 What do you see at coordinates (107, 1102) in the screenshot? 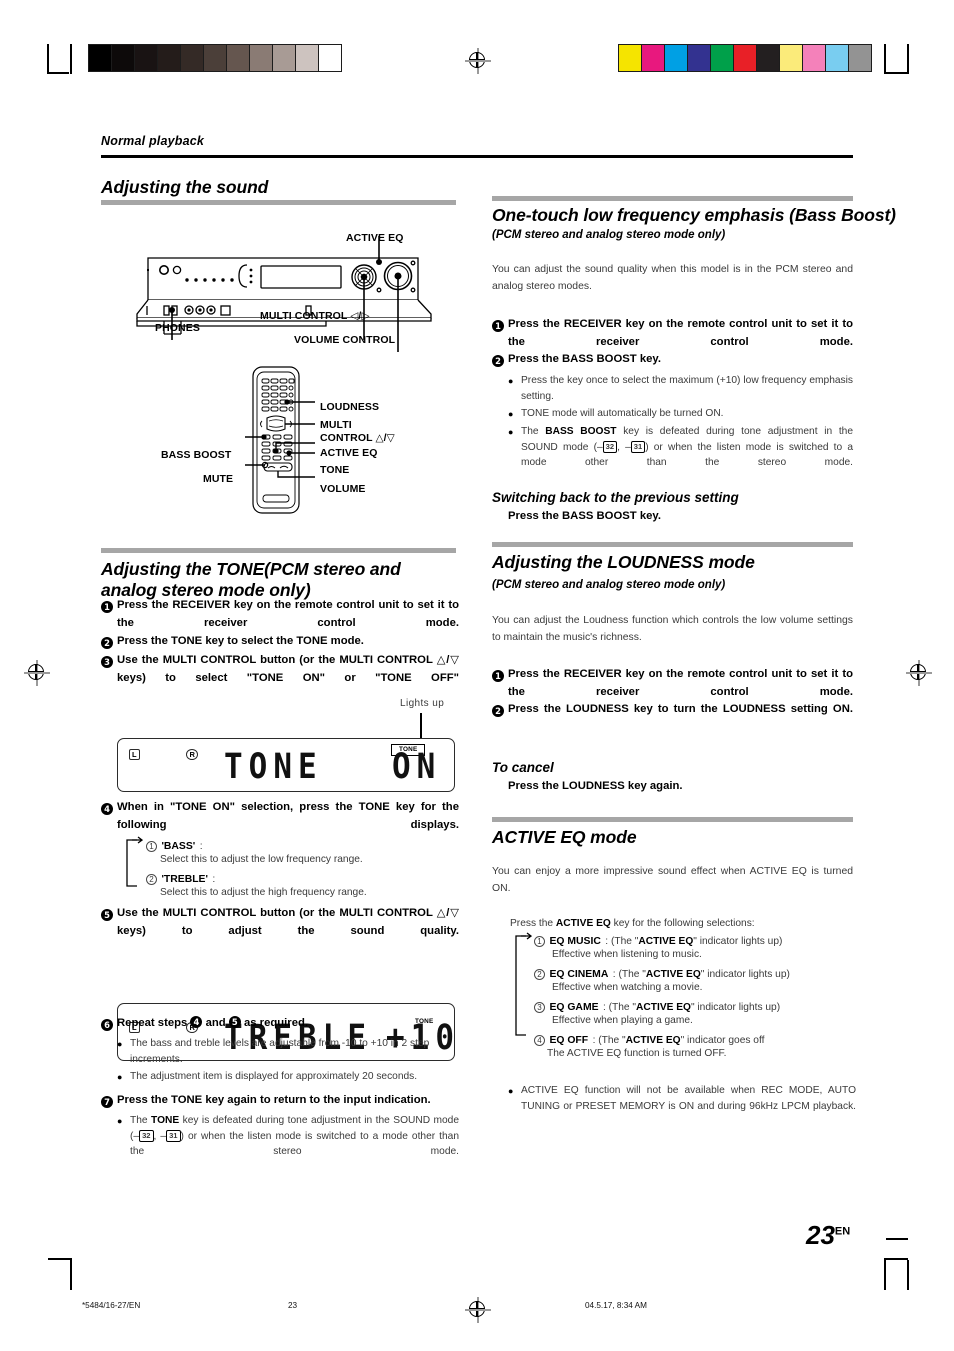
I see `step-number: 7` at bounding box center [107, 1102].